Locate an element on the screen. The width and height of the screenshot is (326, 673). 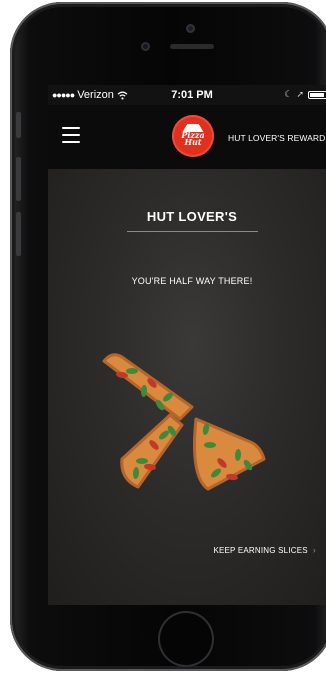
keep-earning-label: KEEP EARNING SLICES is located at coordinates (260, 550).